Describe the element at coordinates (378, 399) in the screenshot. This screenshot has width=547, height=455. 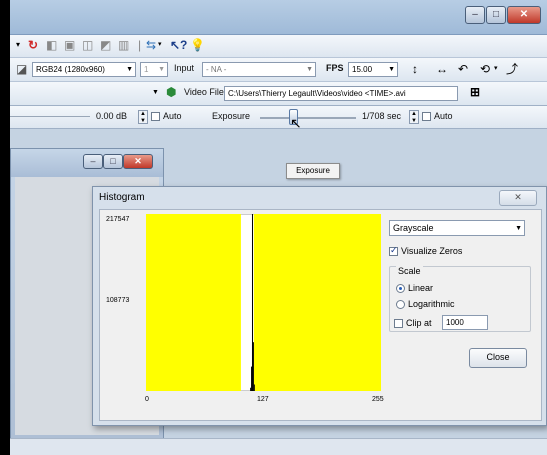
I see `x-tick-label: 255` at that location.